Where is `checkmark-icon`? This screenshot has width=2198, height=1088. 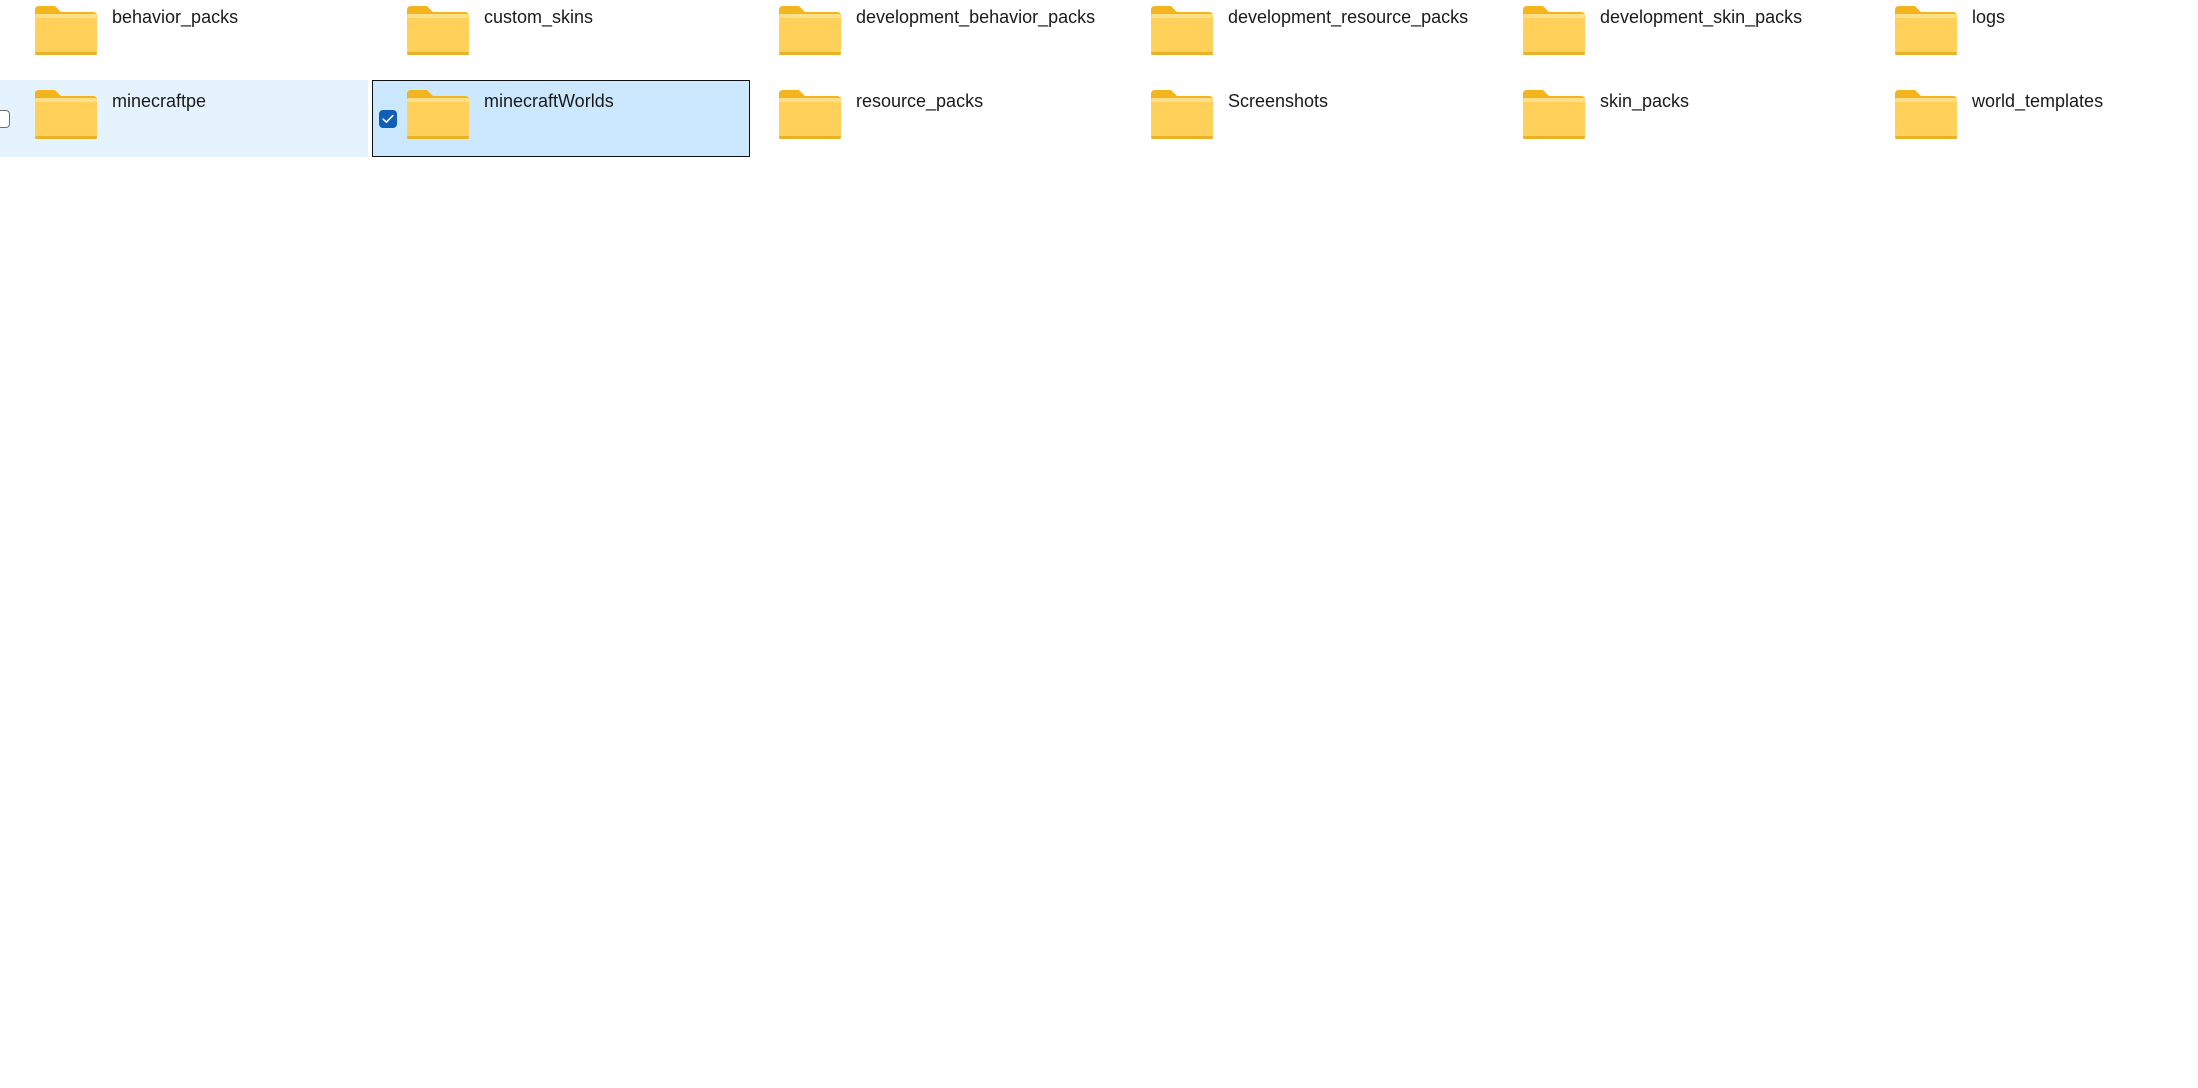
checkmark-icon is located at coordinates (388, 118).